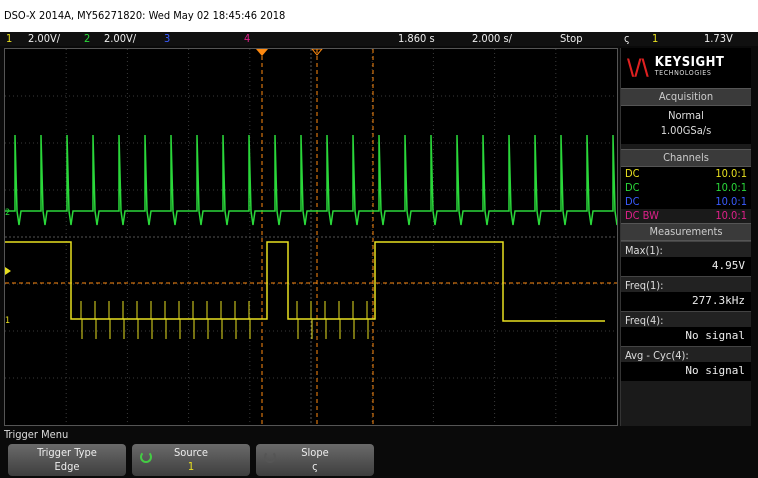 This screenshot has width=758, height=478. I want to click on trigger-slope-icon: ς, so click(627, 38).